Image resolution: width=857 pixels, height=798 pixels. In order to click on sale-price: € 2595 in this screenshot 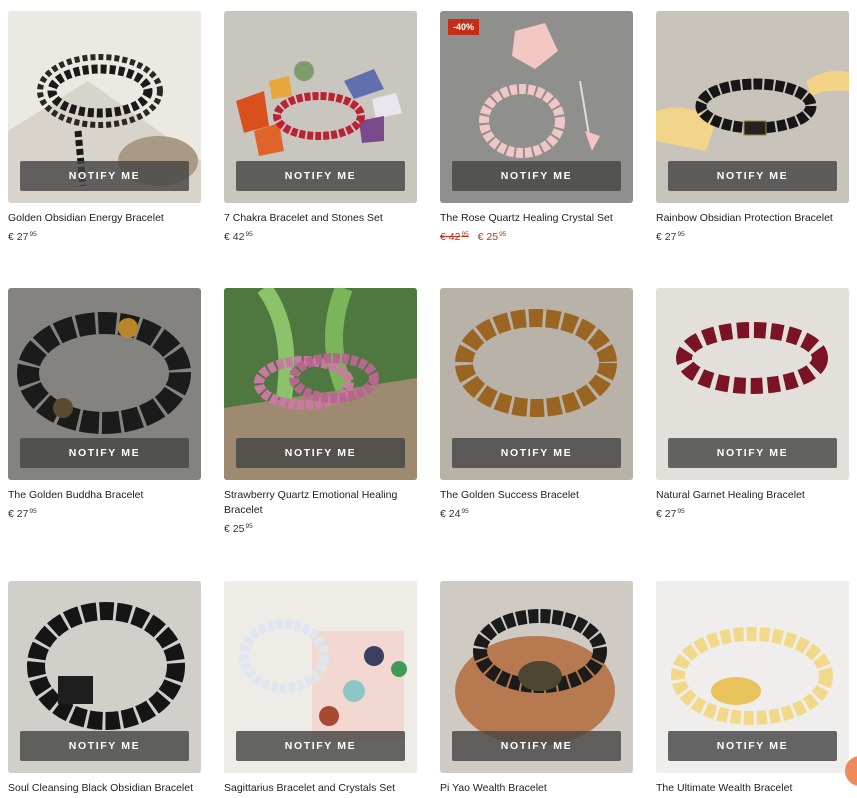, I will do `click(492, 237)`.